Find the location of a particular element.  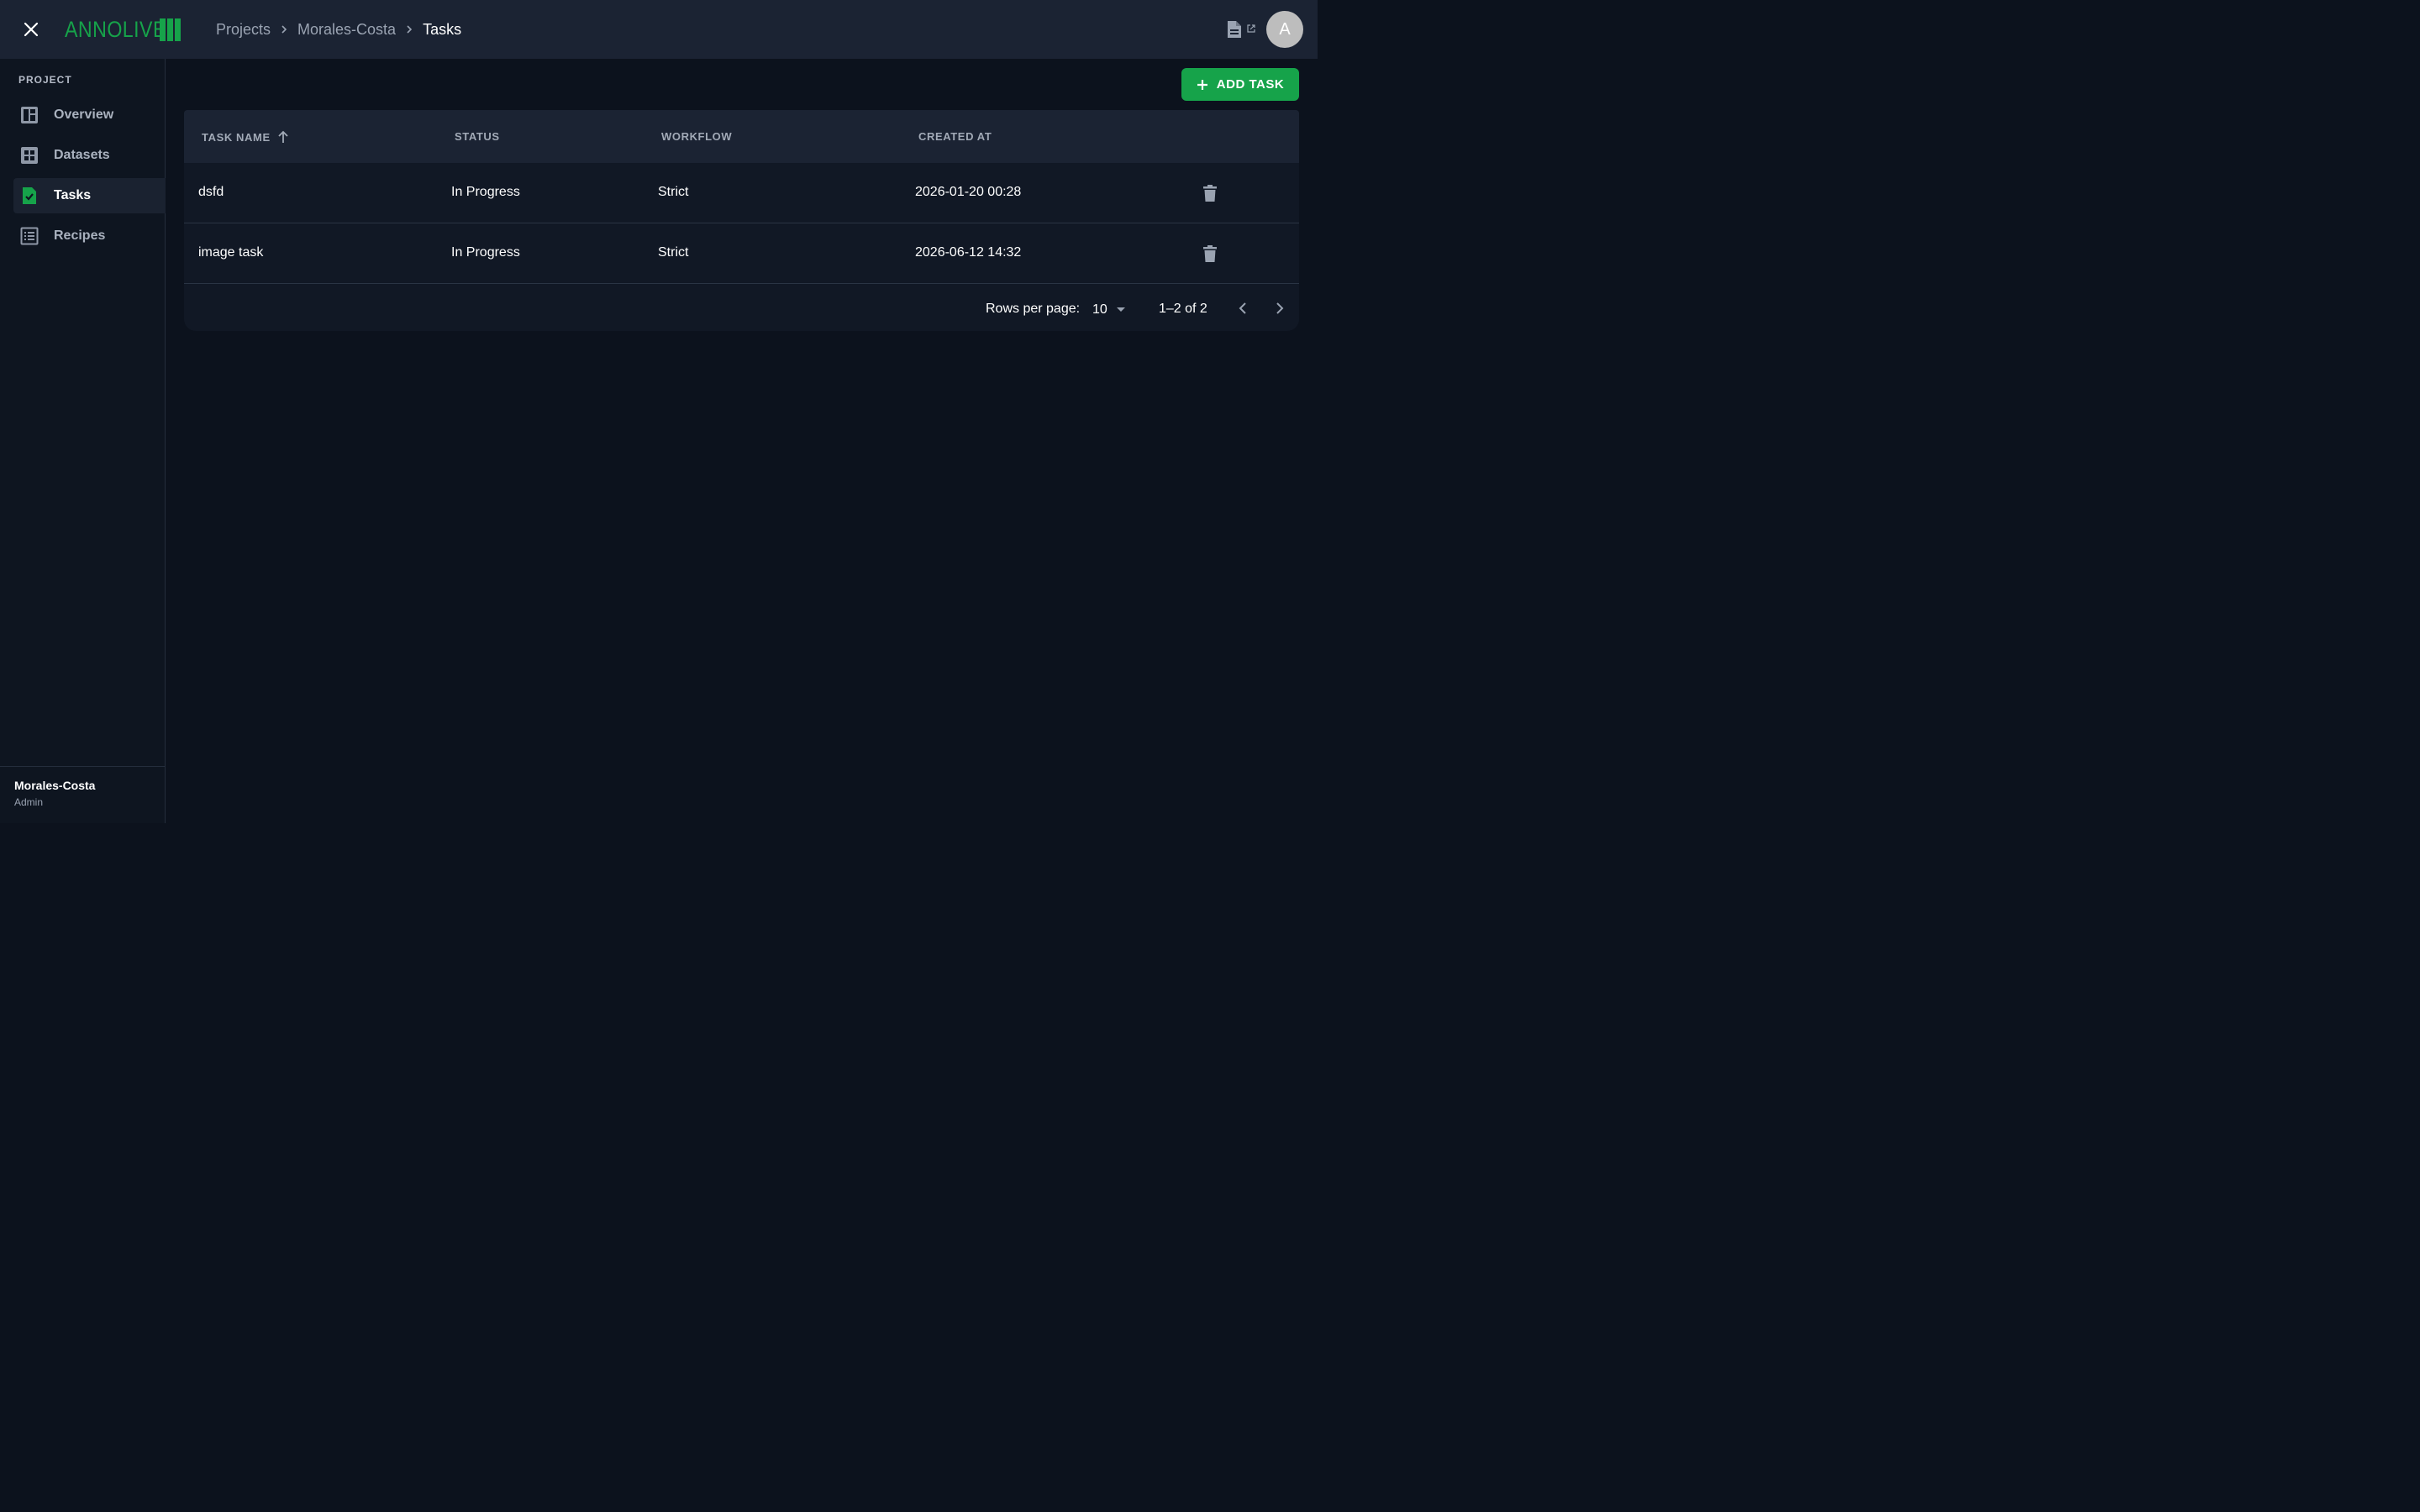

project-name: Morales-Costa is located at coordinates (55, 785).